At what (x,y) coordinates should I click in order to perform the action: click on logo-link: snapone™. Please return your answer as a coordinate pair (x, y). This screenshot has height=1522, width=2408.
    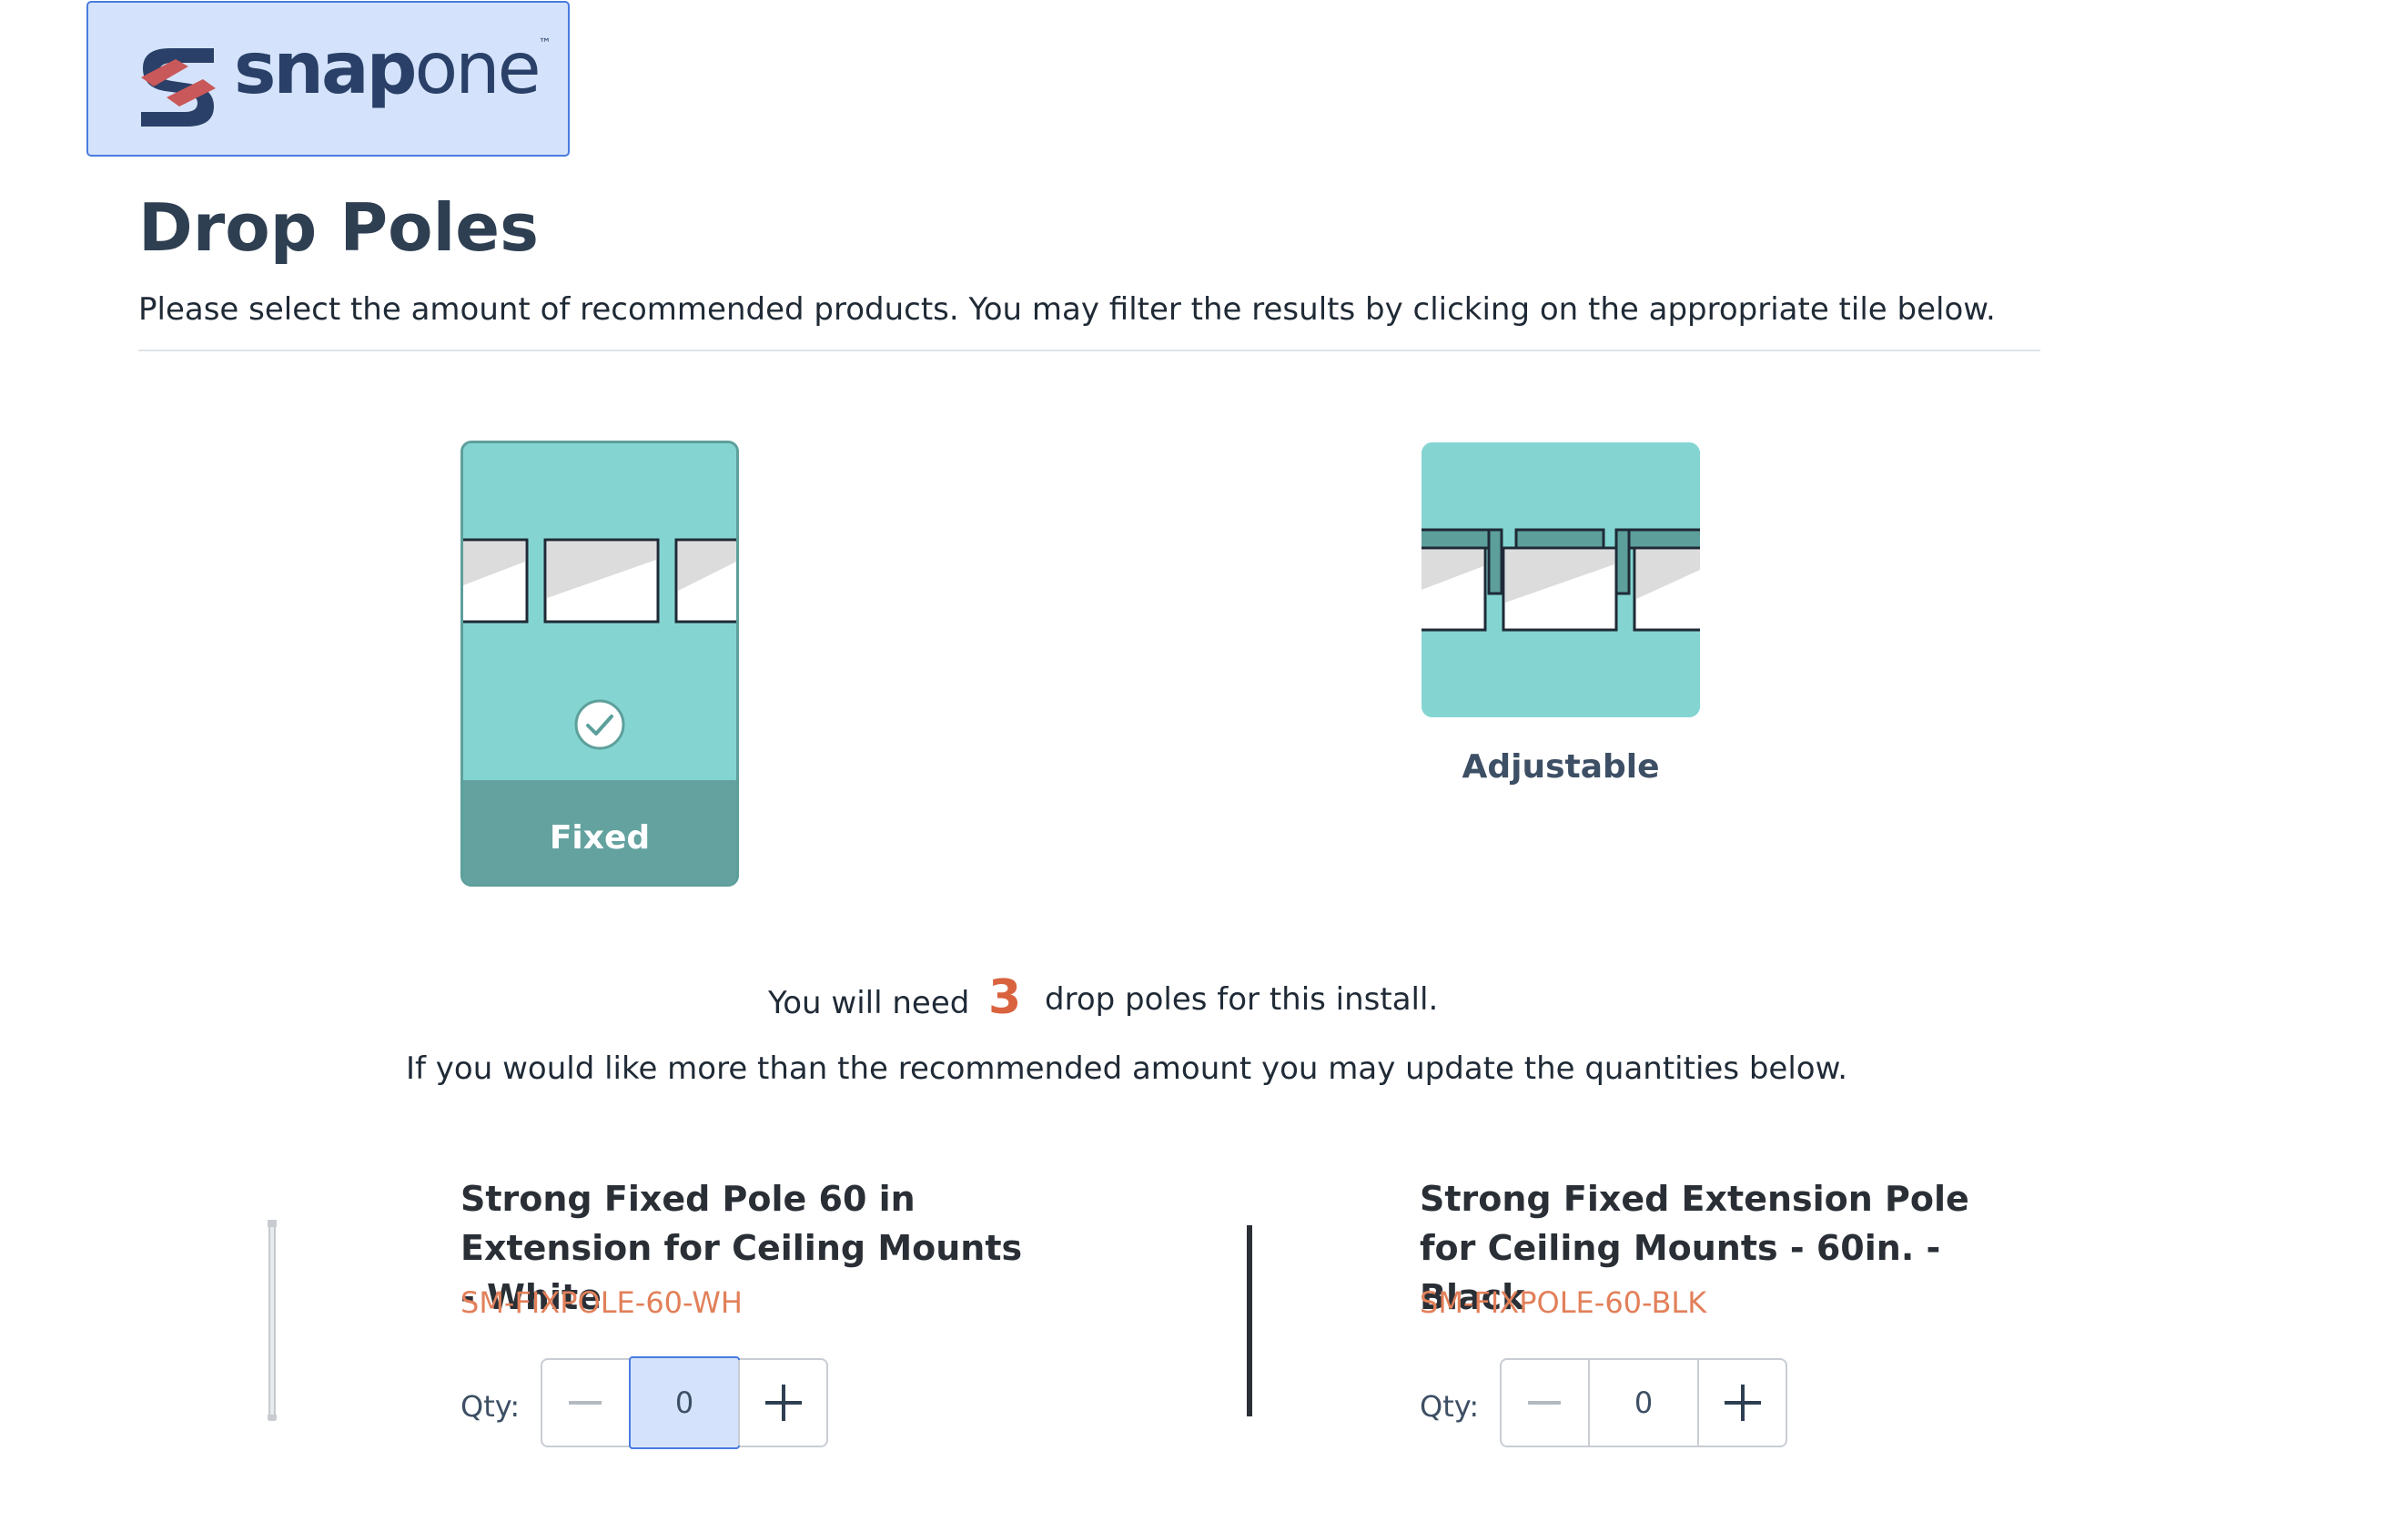
    Looking at the image, I should click on (328, 79).